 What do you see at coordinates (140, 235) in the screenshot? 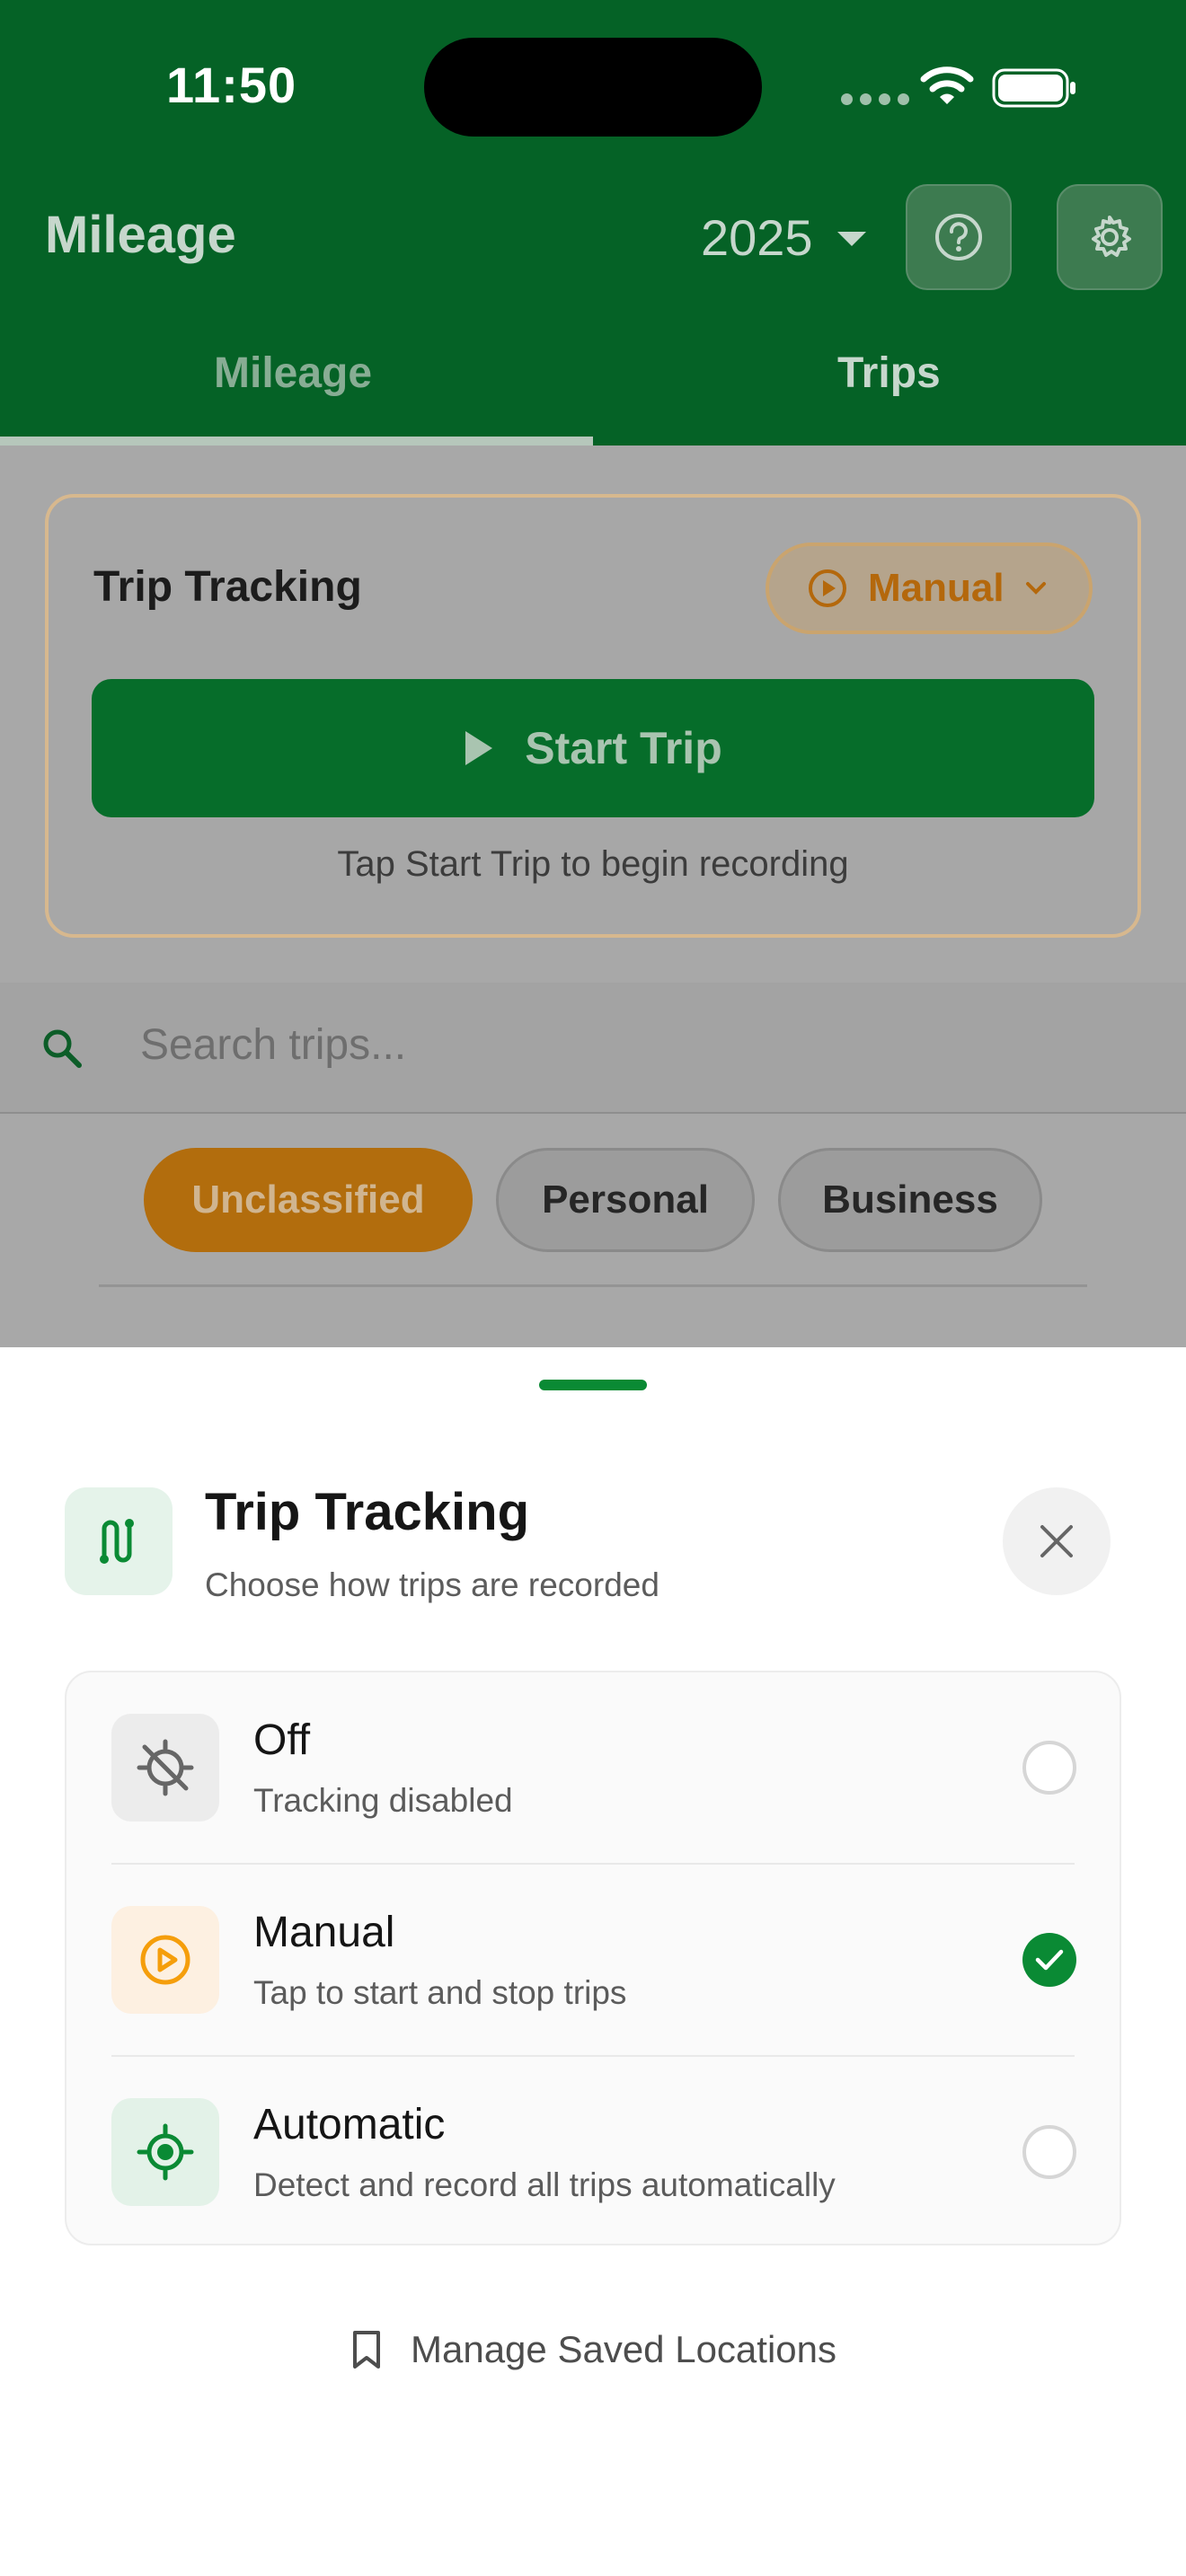
I see `page-title: Mileage` at bounding box center [140, 235].